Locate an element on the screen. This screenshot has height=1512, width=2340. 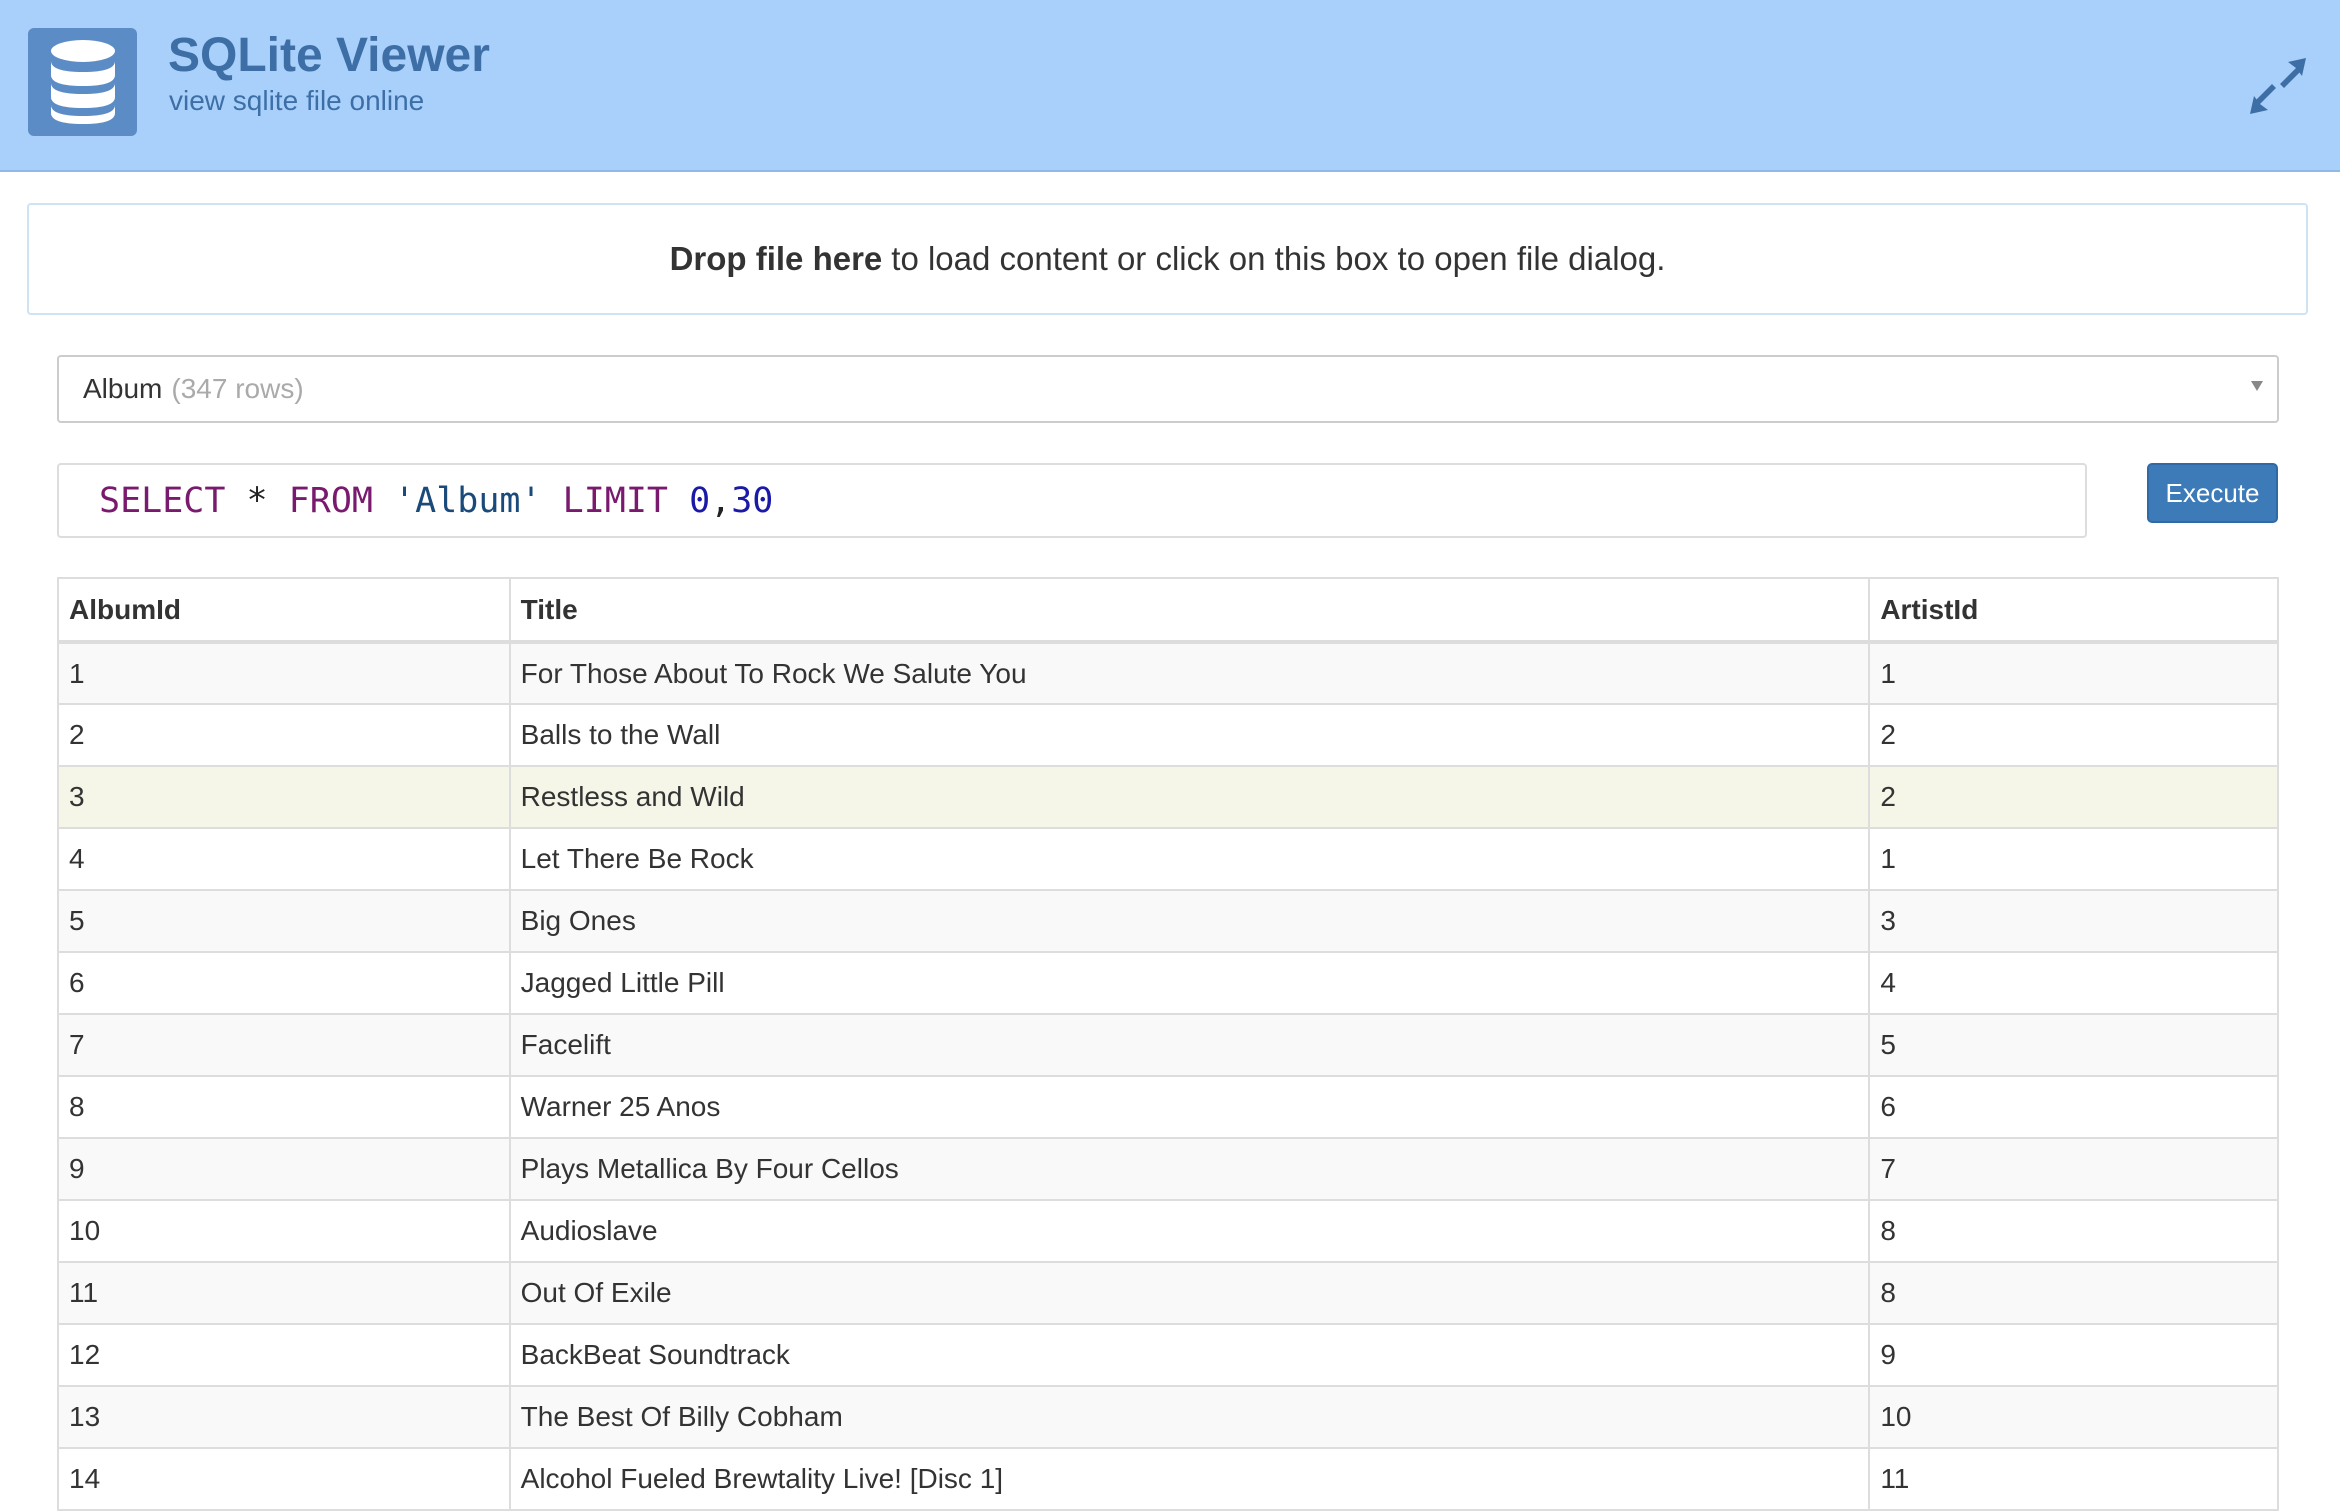
sql-limit-offset: 0 is located at coordinates (700, 500).